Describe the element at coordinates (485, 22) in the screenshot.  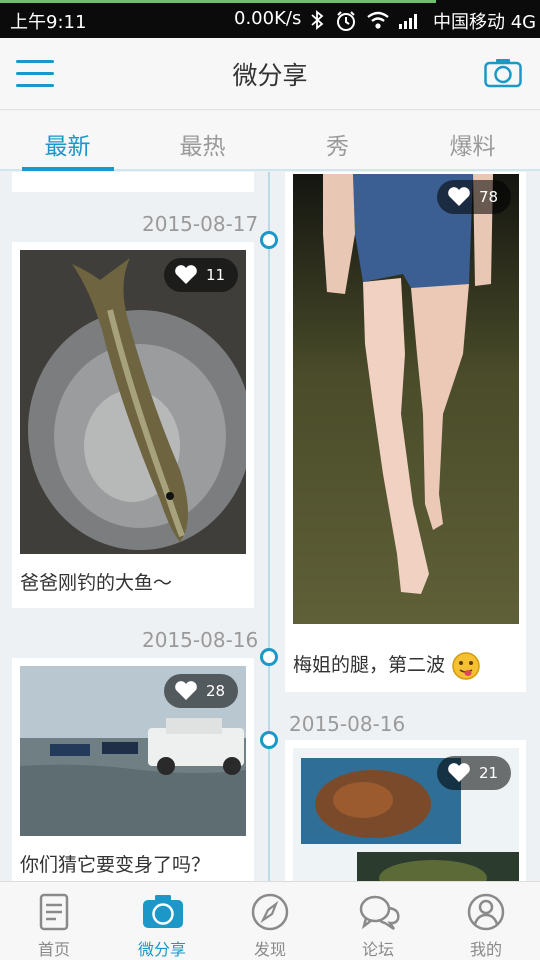
I see `carrier: 中国移动 4G` at that location.